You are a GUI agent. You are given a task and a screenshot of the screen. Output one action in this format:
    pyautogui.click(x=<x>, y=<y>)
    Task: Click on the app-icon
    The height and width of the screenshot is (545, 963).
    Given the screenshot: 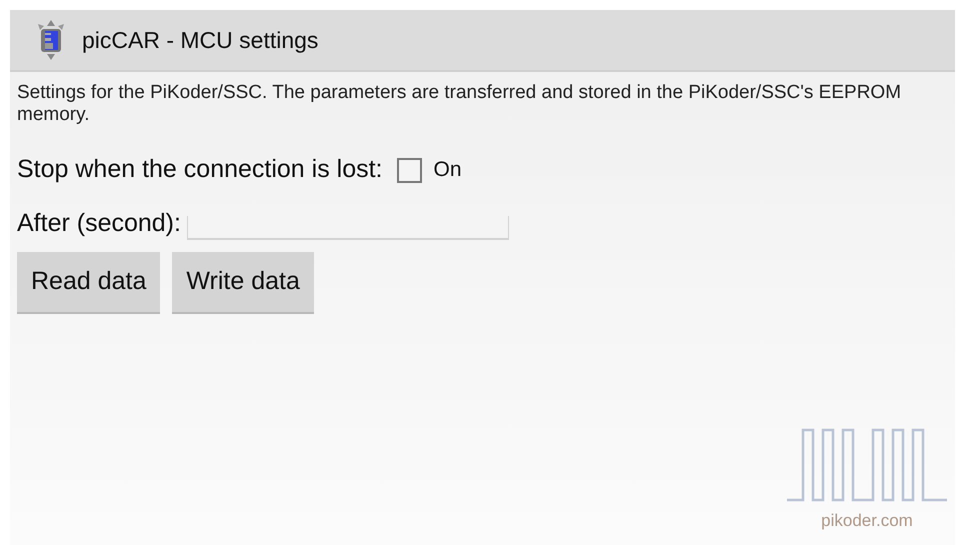 What is the action you would take?
    pyautogui.click(x=51, y=40)
    